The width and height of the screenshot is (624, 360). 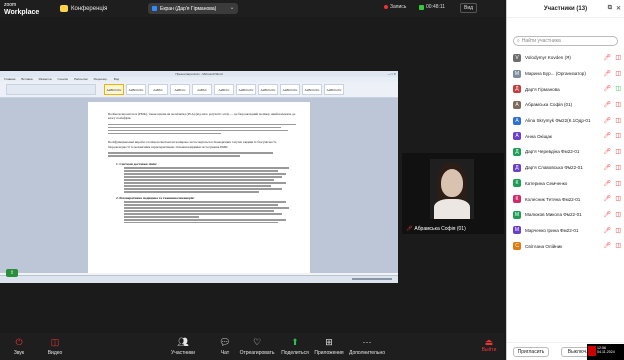 I want to click on participant-name: Volodymyr Kovden (Я), so click(x=548, y=58).